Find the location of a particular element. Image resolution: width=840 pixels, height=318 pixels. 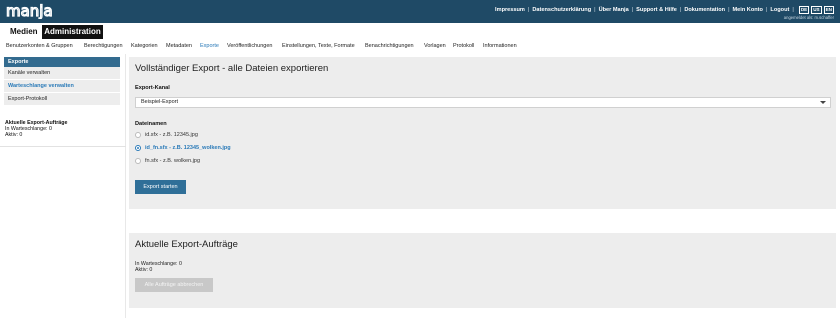

channel-select: Beispiel-Export is located at coordinates (483, 102).